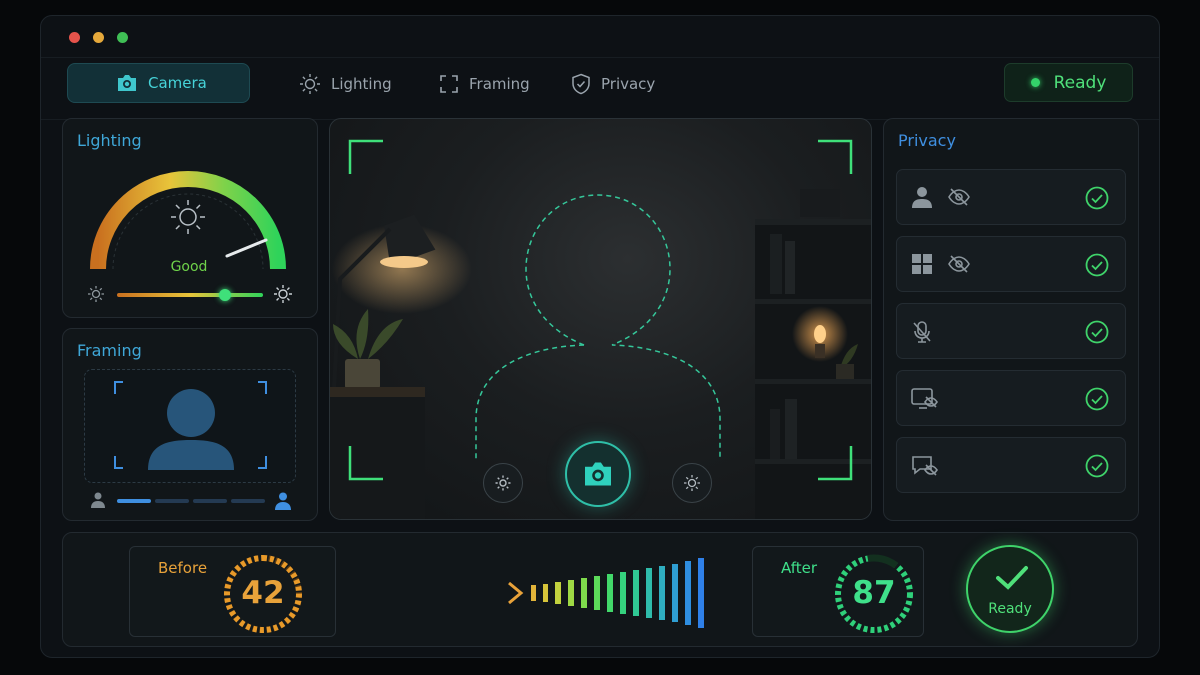 The image size is (1200, 675). What do you see at coordinates (499, 84) in the screenshot?
I see `tab-label: Framing` at bounding box center [499, 84].